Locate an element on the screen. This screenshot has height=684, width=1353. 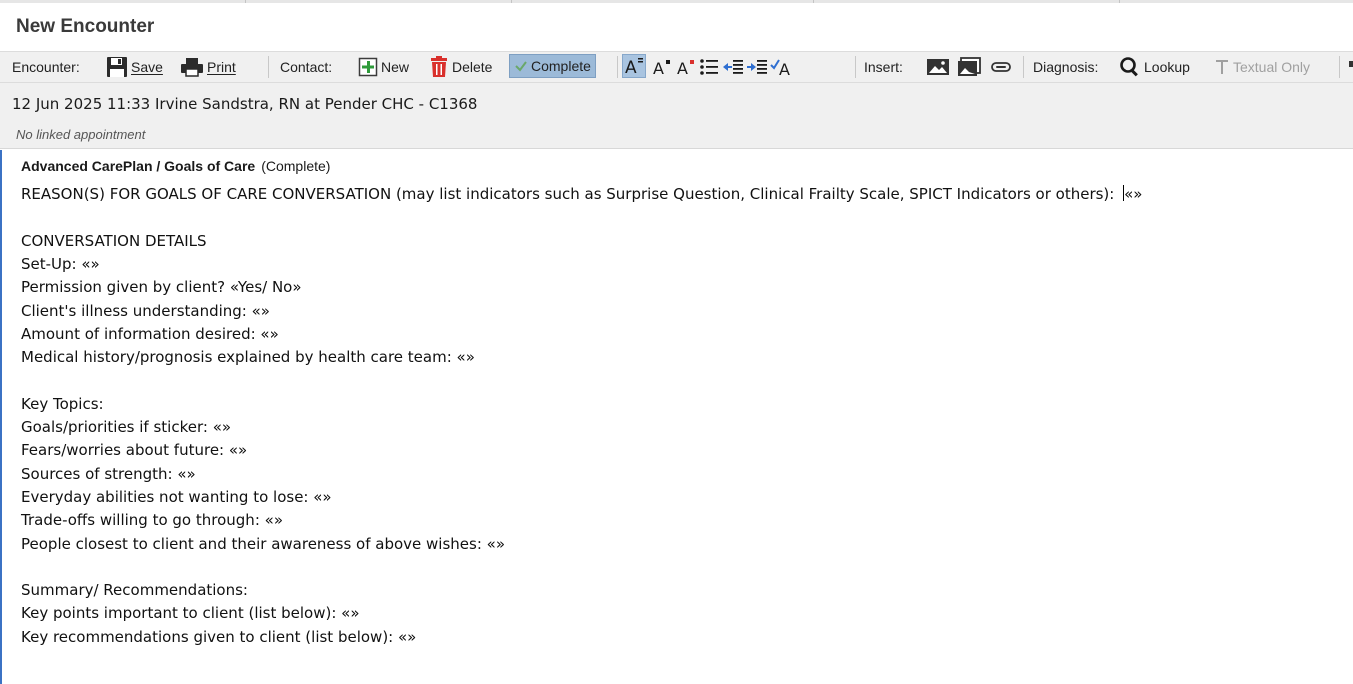
outdent-icon is located at coordinates (733, 67).